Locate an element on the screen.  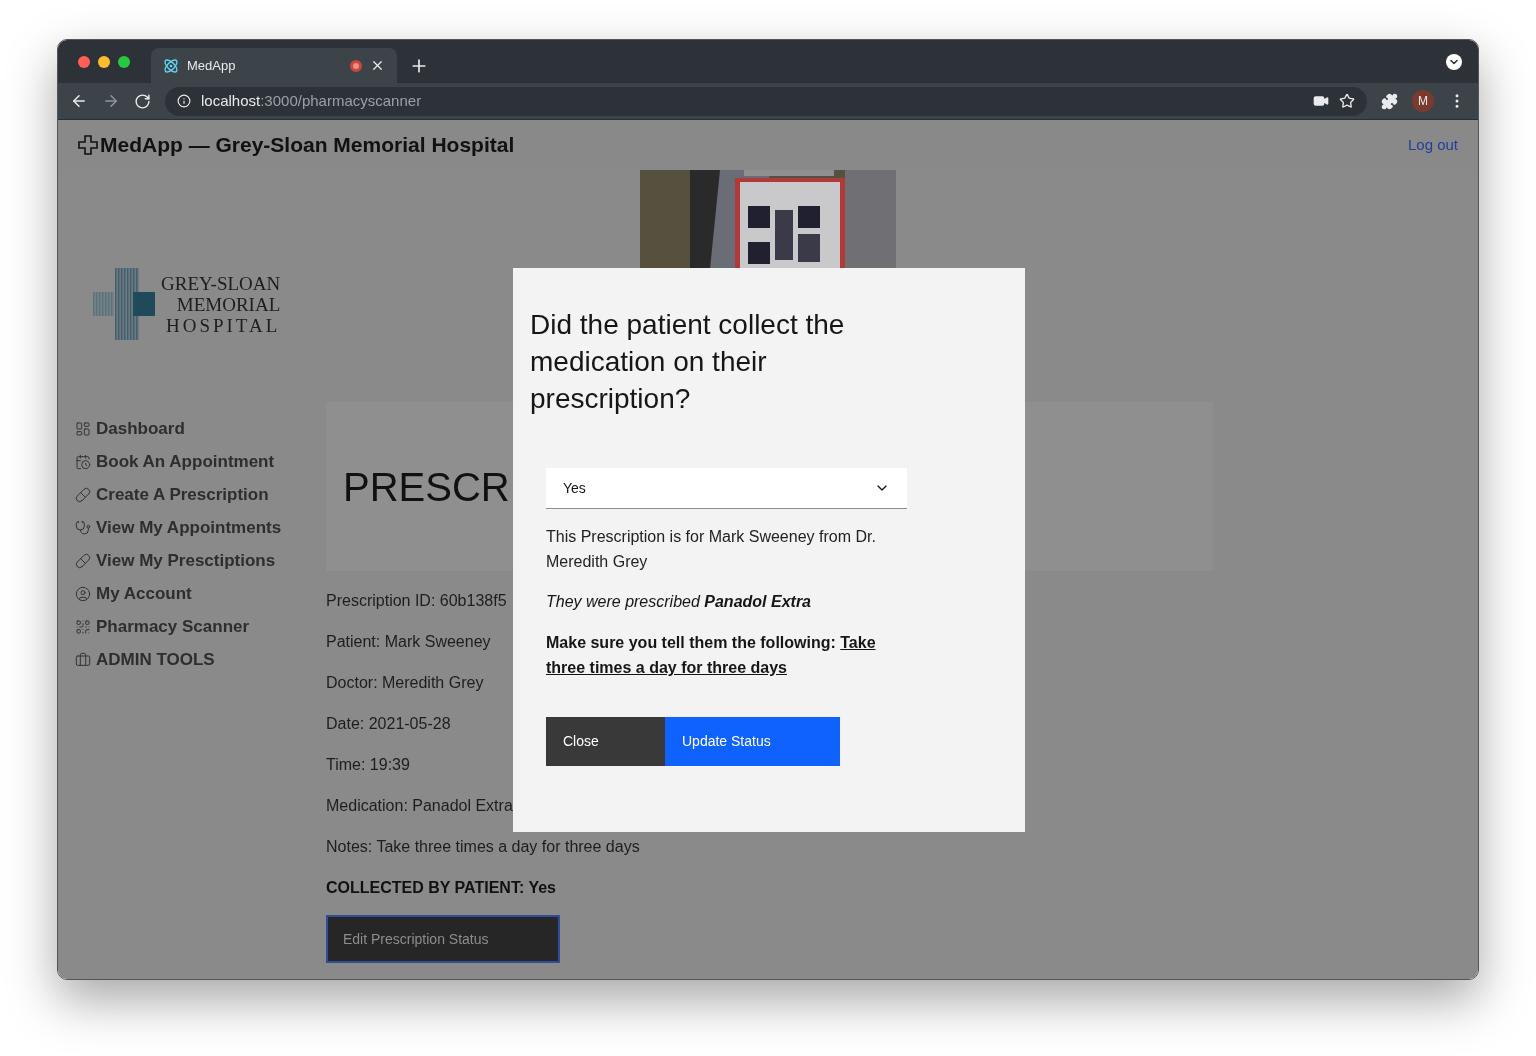
nav-link: ADMIN TOOLS is located at coordinates (155, 659).